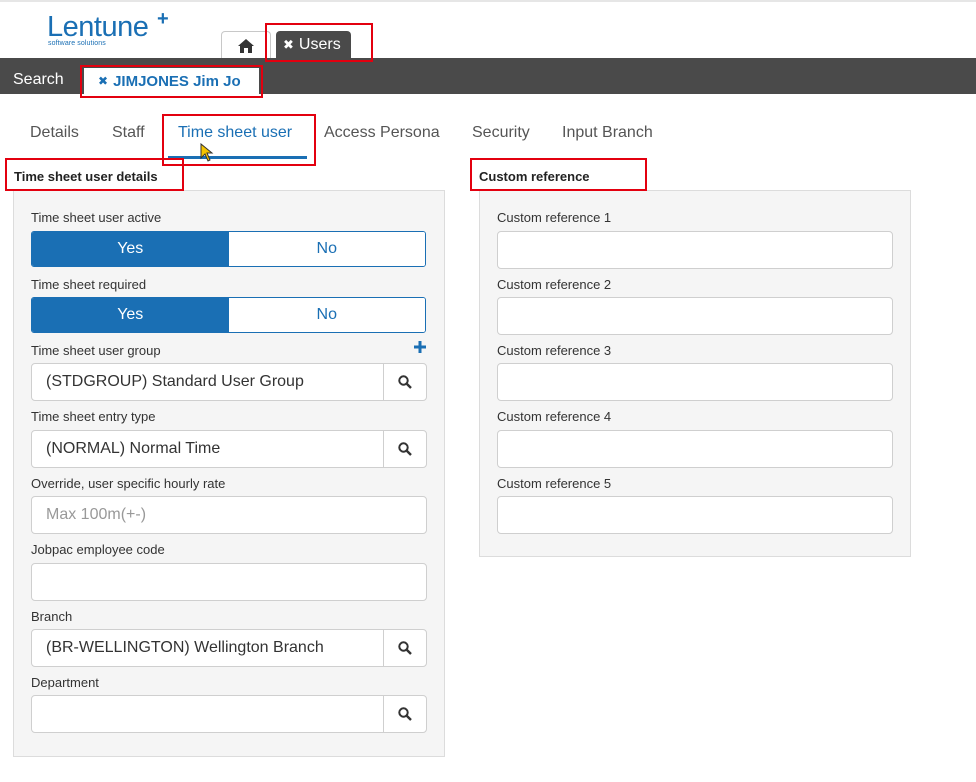 Image resolution: width=976 pixels, height=782 pixels. Describe the element at coordinates (65, 682) in the screenshot. I see `department-label: Department` at that location.